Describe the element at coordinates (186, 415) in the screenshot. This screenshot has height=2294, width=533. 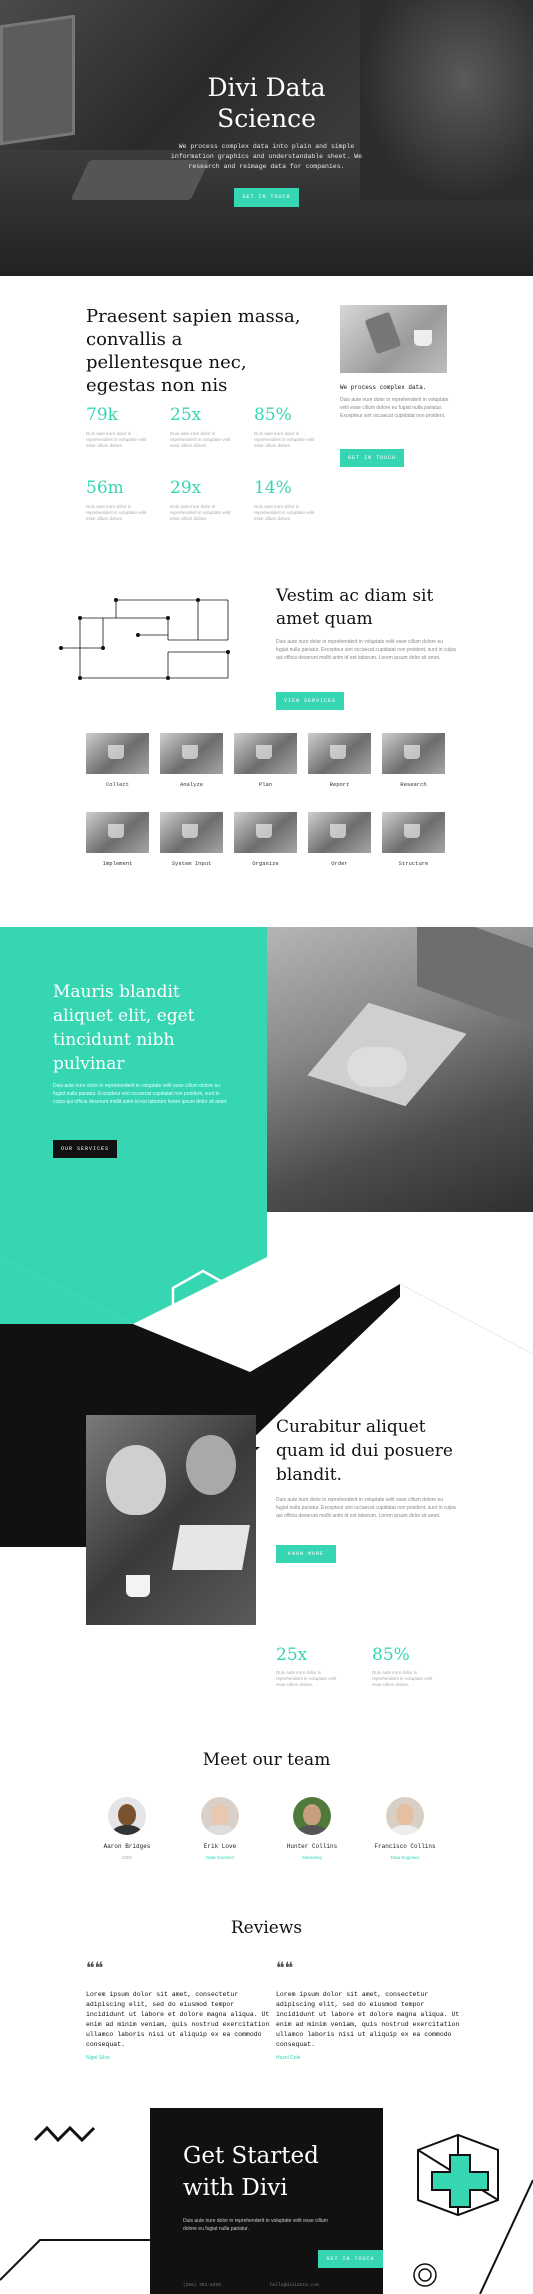
I see `stat-value: 25x` at that location.